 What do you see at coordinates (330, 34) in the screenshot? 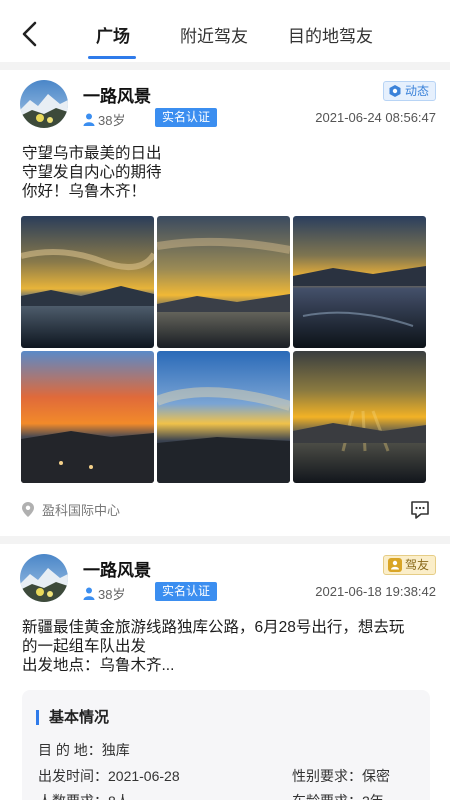
I see `tab-destination-drivers: 目的地驾友` at bounding box center [330, 34].